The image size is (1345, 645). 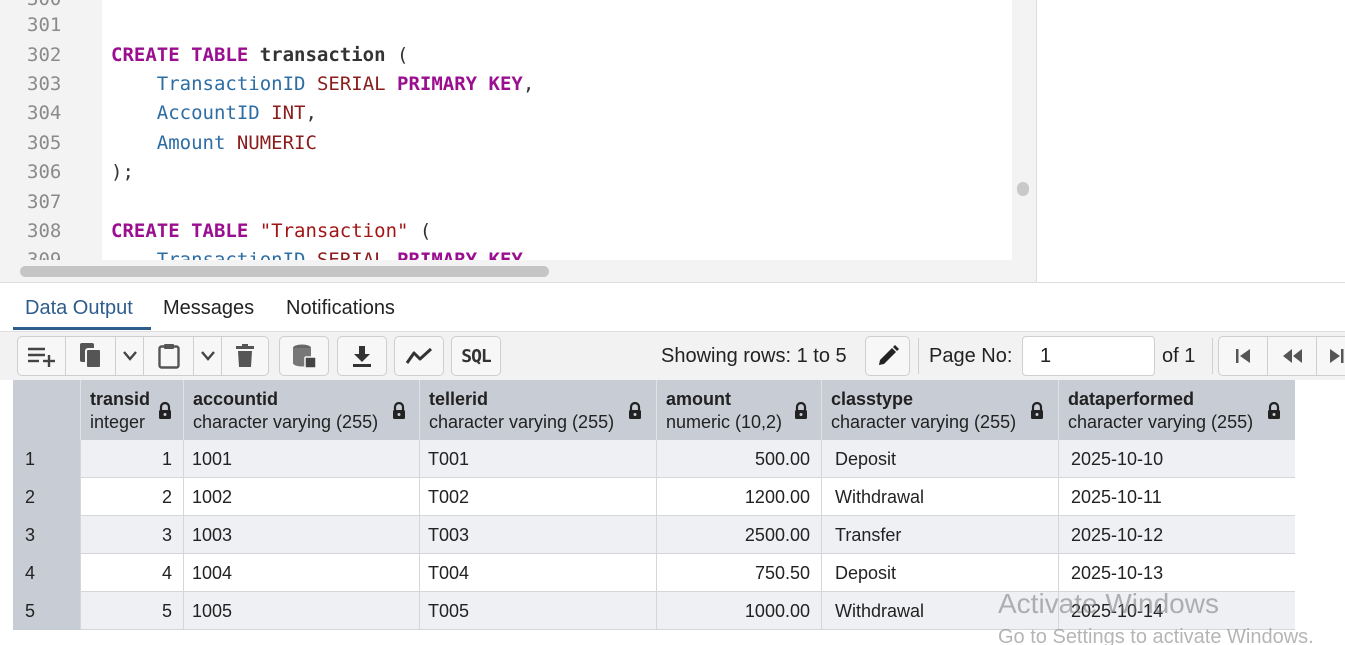 I want to click on table-row: 4 4 1004 T004 750.50 Deposit 2025-10-13, so click(x=654, y=573).